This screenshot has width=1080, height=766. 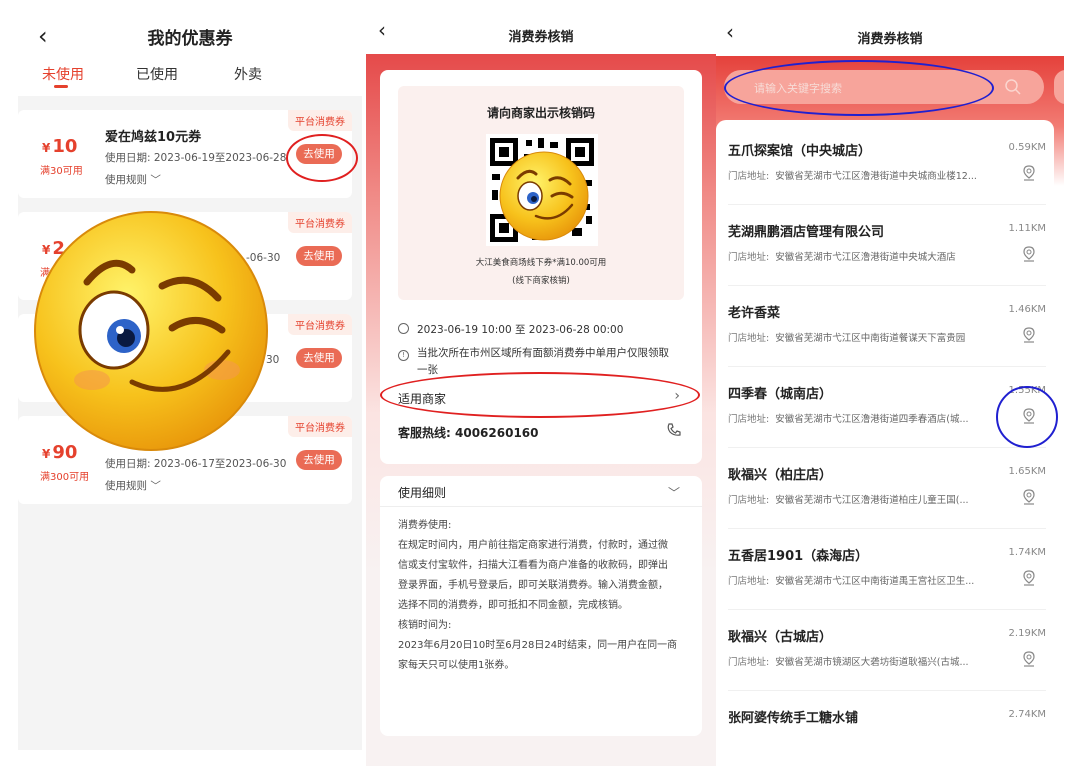 I want to click on store-distance: 1.65KM, so click(x=1027, y=471).